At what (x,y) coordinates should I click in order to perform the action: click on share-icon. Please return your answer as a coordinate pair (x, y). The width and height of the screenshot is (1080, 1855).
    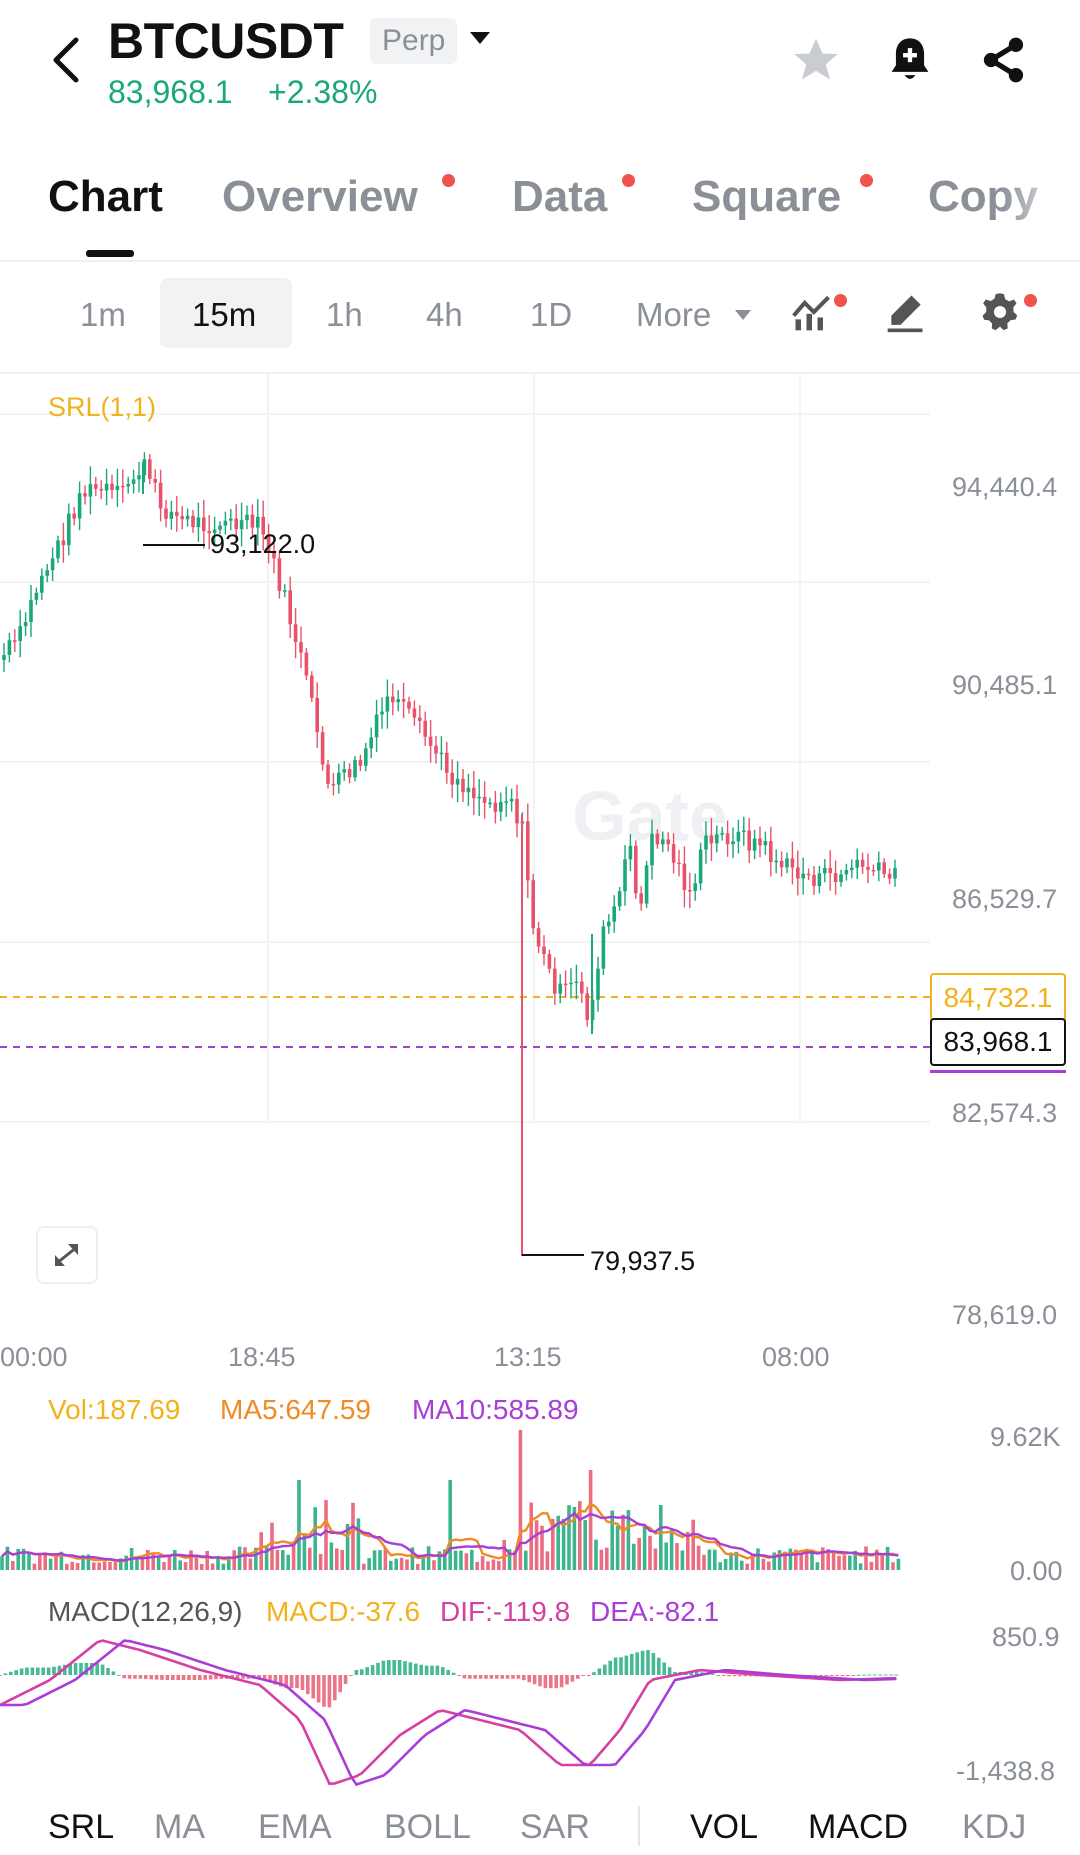
    Looking at the image, I should click on (1004, 60).